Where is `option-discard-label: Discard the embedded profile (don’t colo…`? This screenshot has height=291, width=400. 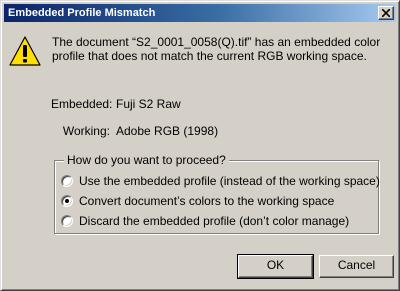 option-discard-label: Discard the embedded profile (don’t colo… is located at coordinates (214, 221).